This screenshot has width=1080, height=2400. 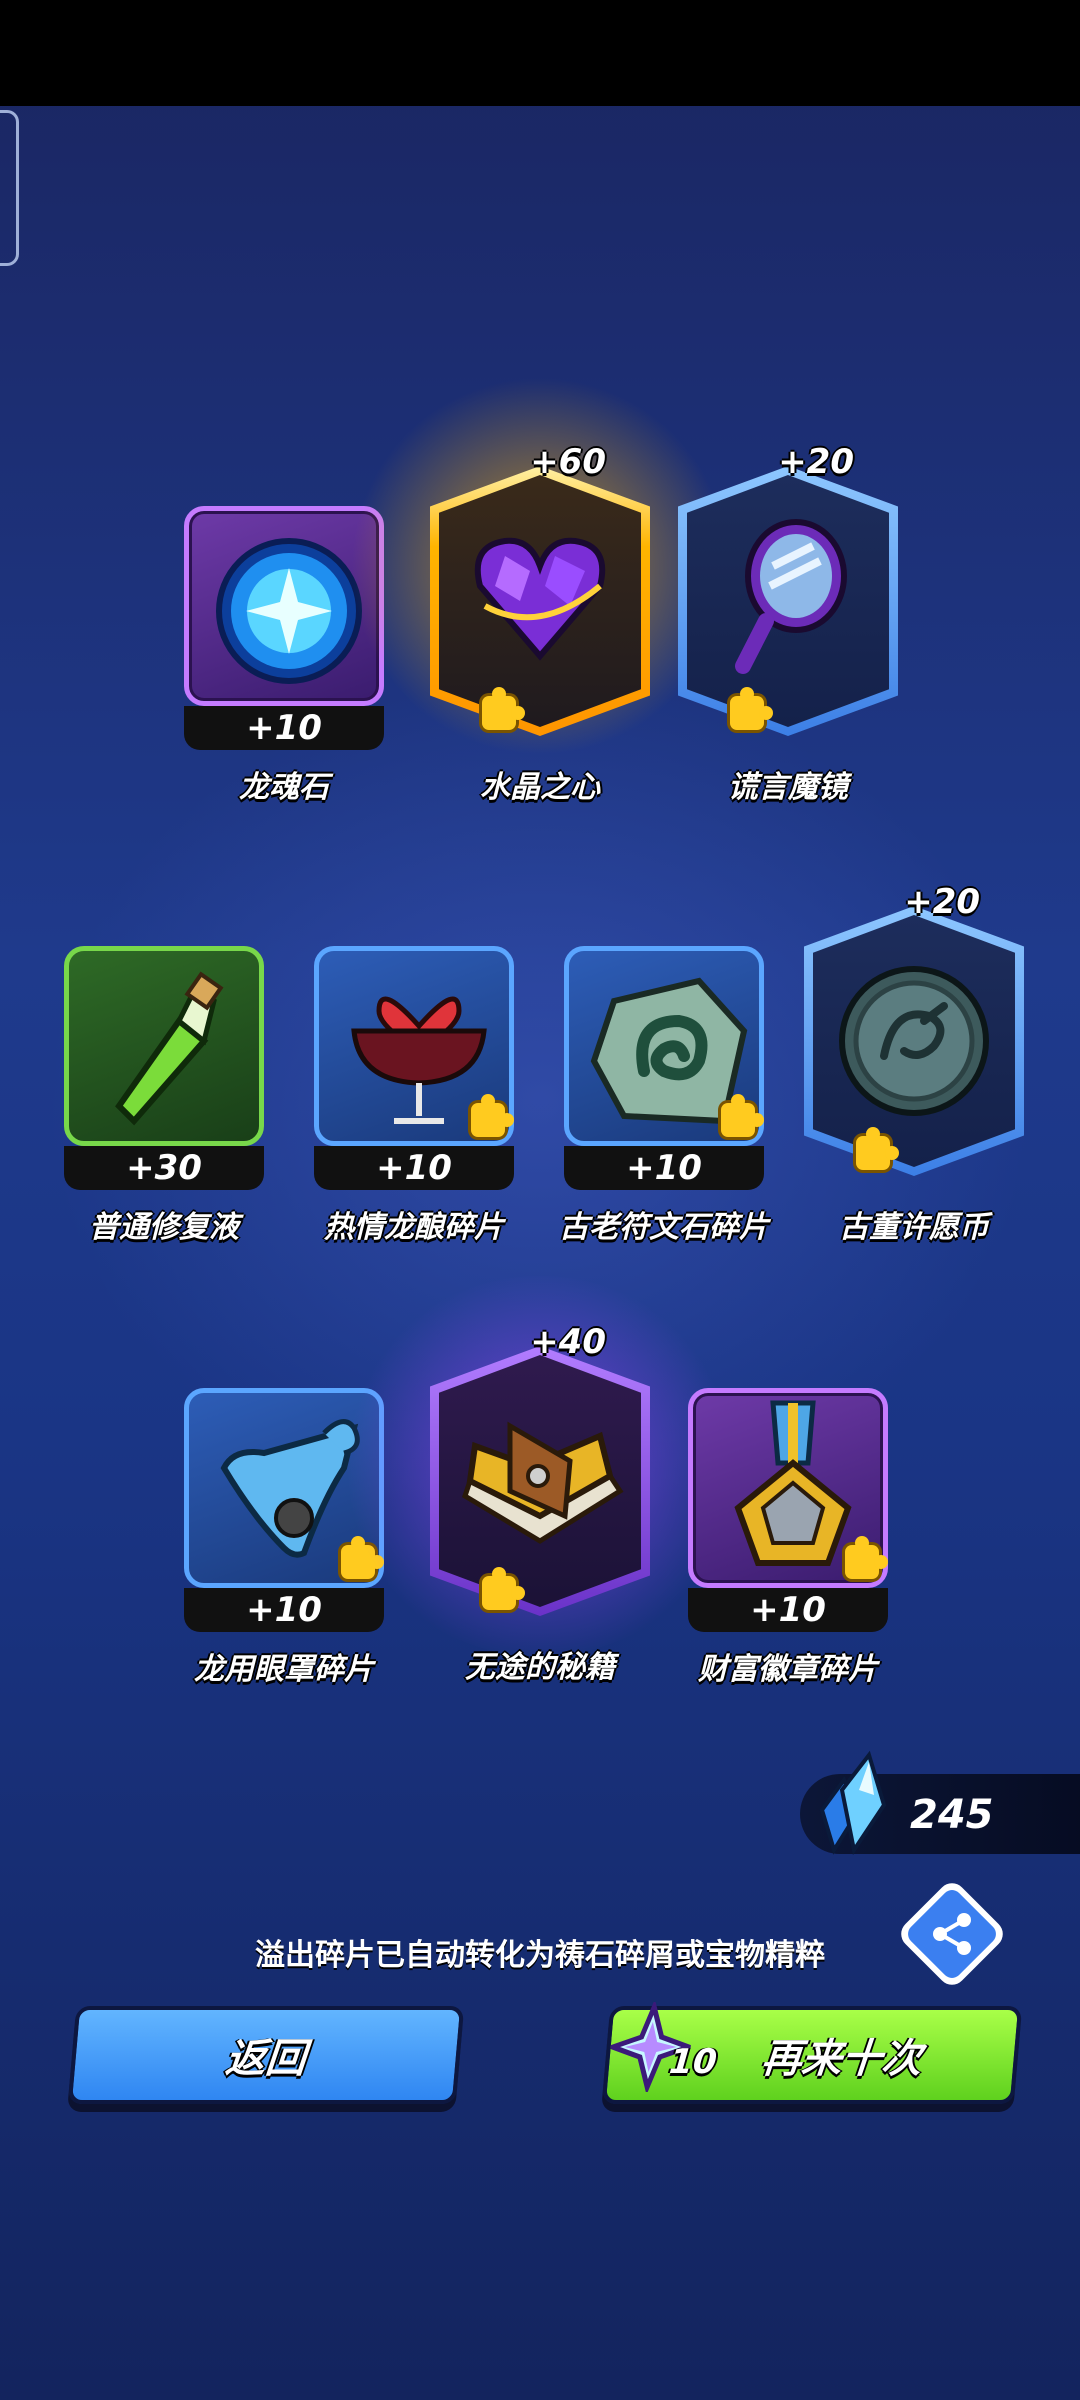 I want to click on reward-name: 水晶之心, so click(x=540, y=787).